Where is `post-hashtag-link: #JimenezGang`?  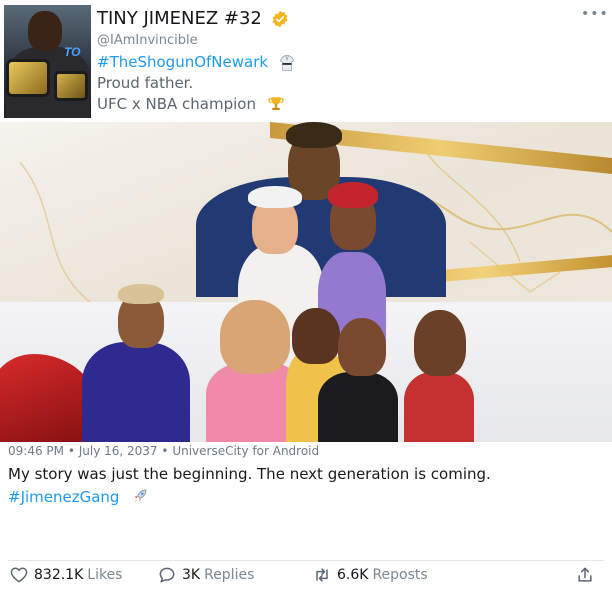
post-hashtag-link: #JimenezGang is located at coordinates (63, 497).